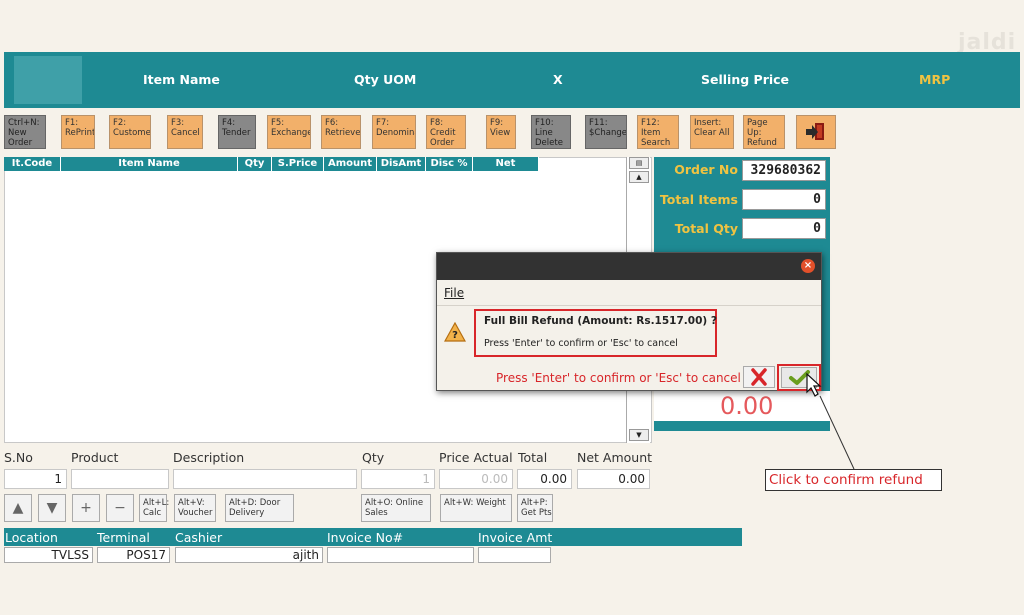  I want to click on move-up-button: ▲, so click(18, 508).